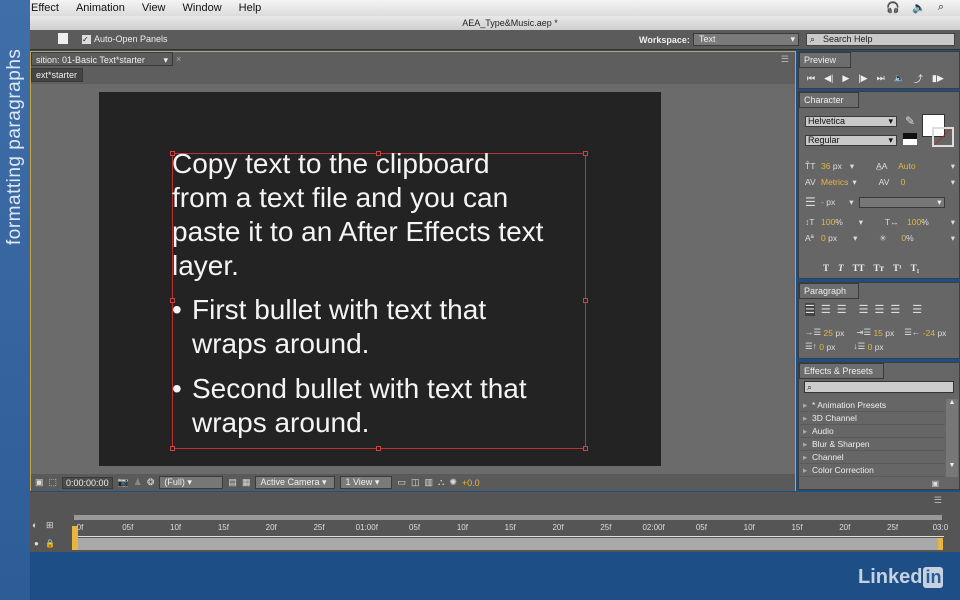 The image size is (960, 600). I want to click on subscript-button: T₁, so click(915, 268).